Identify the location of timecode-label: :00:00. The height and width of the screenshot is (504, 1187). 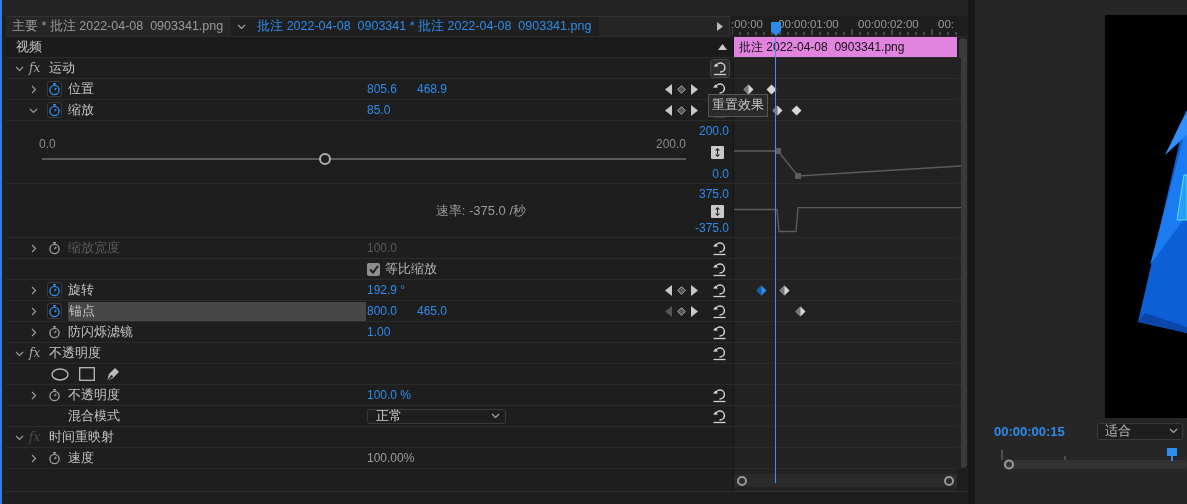
(747, 24).